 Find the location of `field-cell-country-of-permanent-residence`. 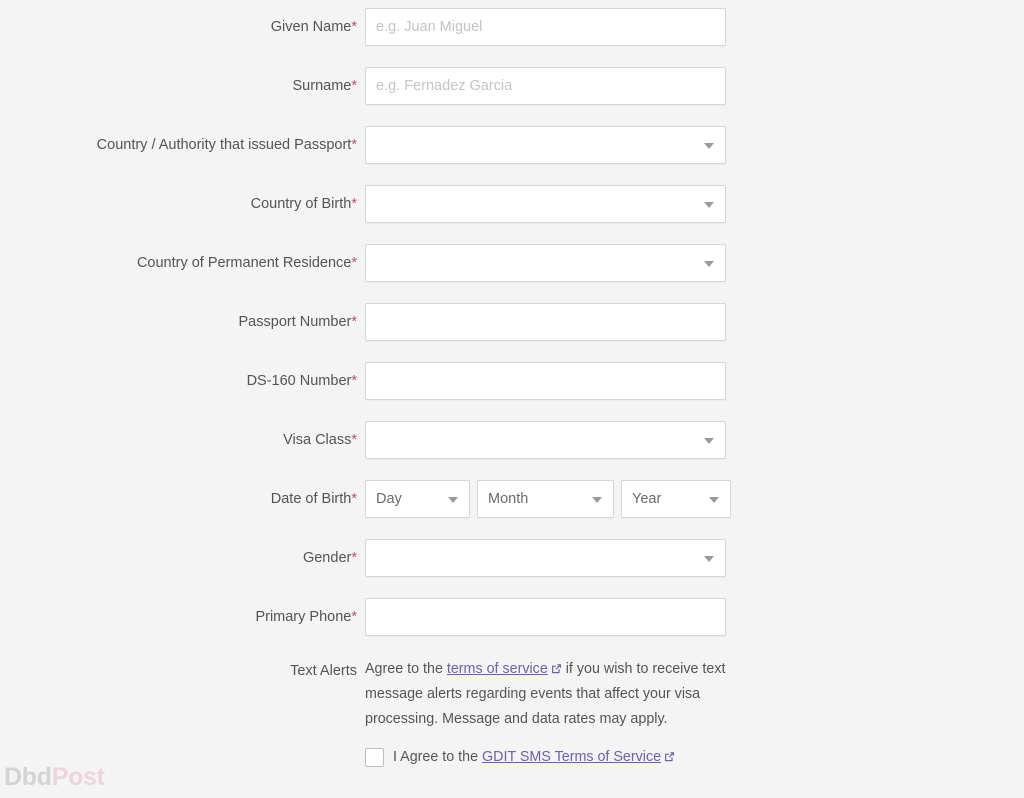

field-cell-country-of-permanent-residence is located at coordinates (694, 263).